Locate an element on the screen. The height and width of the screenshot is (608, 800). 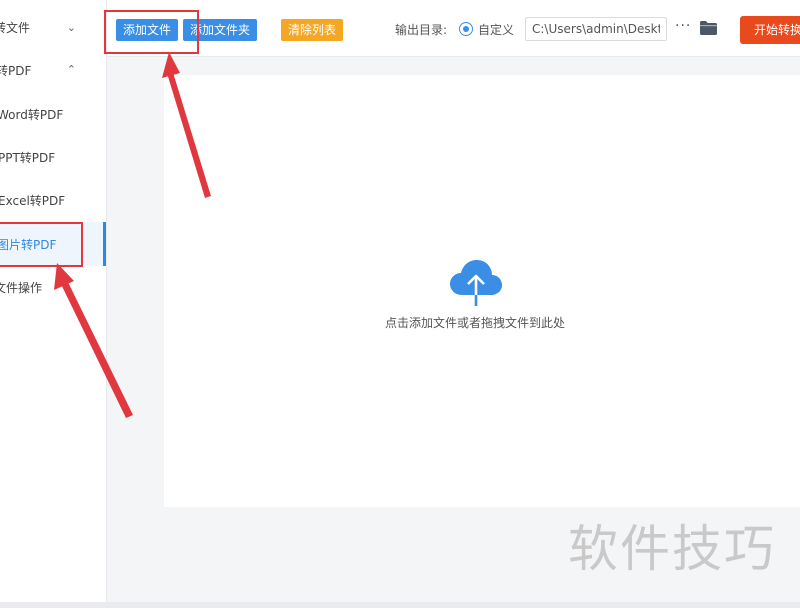
sidebar-group-convert-file: 转文件 ⌄ is located at coordinates (53, 27).